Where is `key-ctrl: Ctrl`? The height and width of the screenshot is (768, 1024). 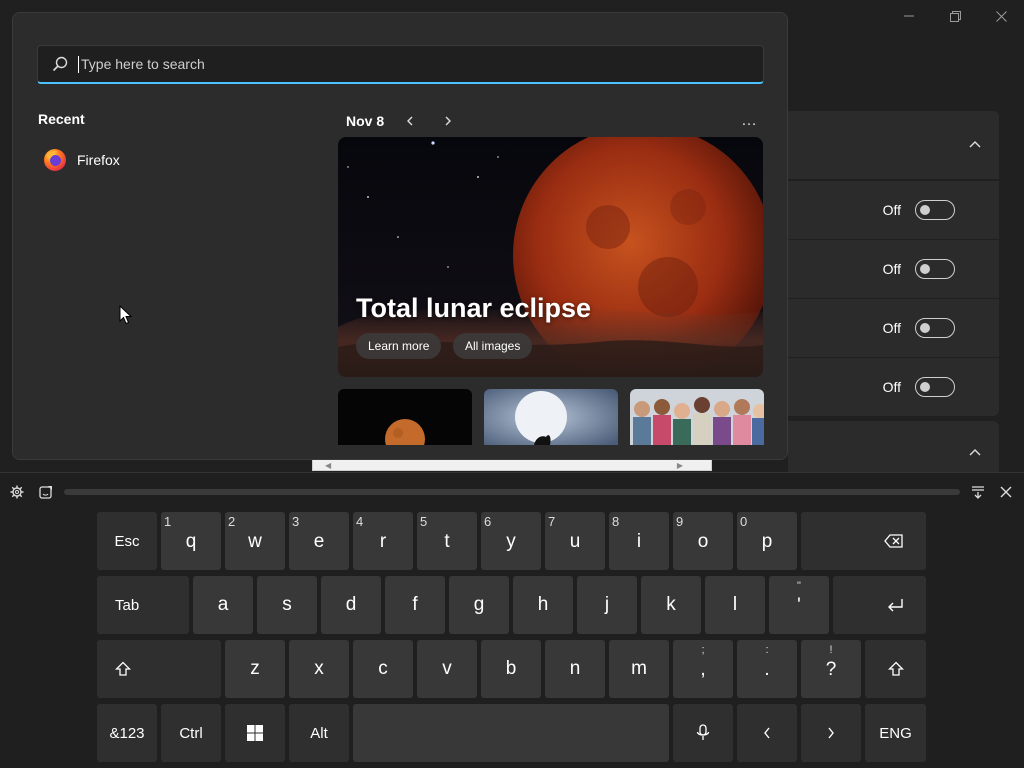 key-ctrl: Ctrl is located at coordinates (191, 733).